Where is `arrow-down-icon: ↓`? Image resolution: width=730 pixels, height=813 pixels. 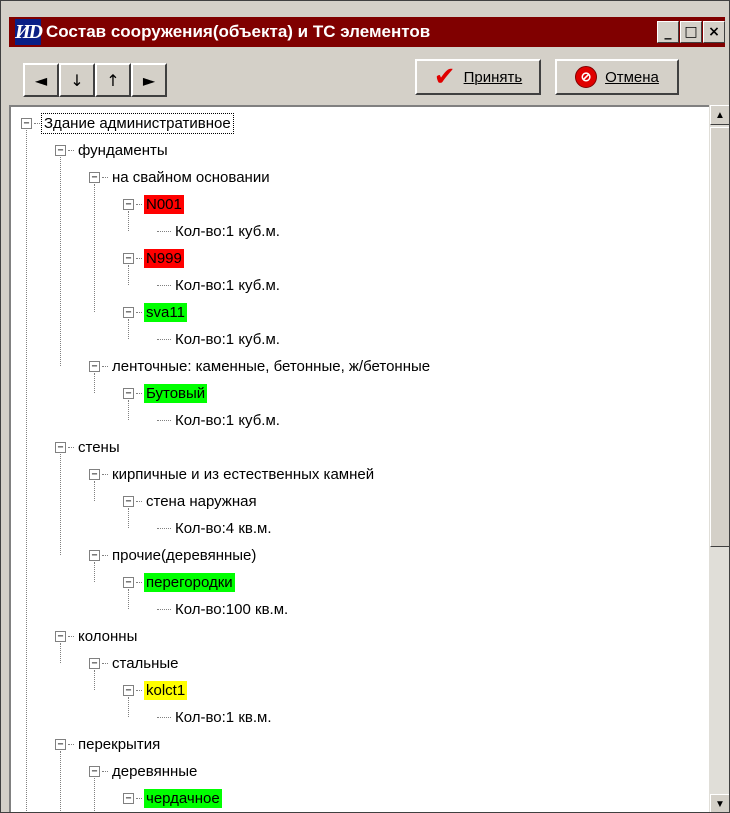 arrow-down-icon: ↓ is located at coordinates (77, 80).